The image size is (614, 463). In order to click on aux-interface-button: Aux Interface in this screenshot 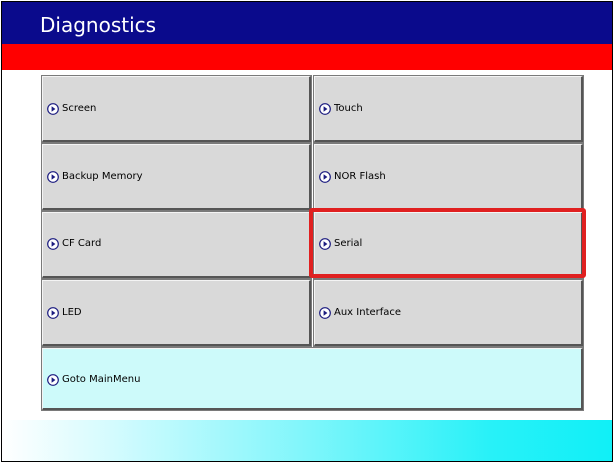, I will do `click(448, 313)`.